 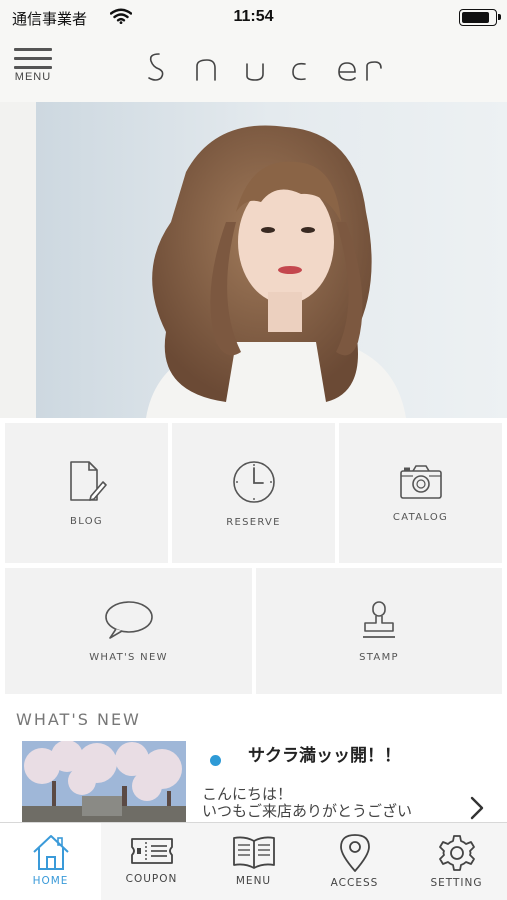 What do you see at coordinates (86, 521) in the screenshot?
I see `blog-tile-label: BLOG` at bounding box center [86, 521].